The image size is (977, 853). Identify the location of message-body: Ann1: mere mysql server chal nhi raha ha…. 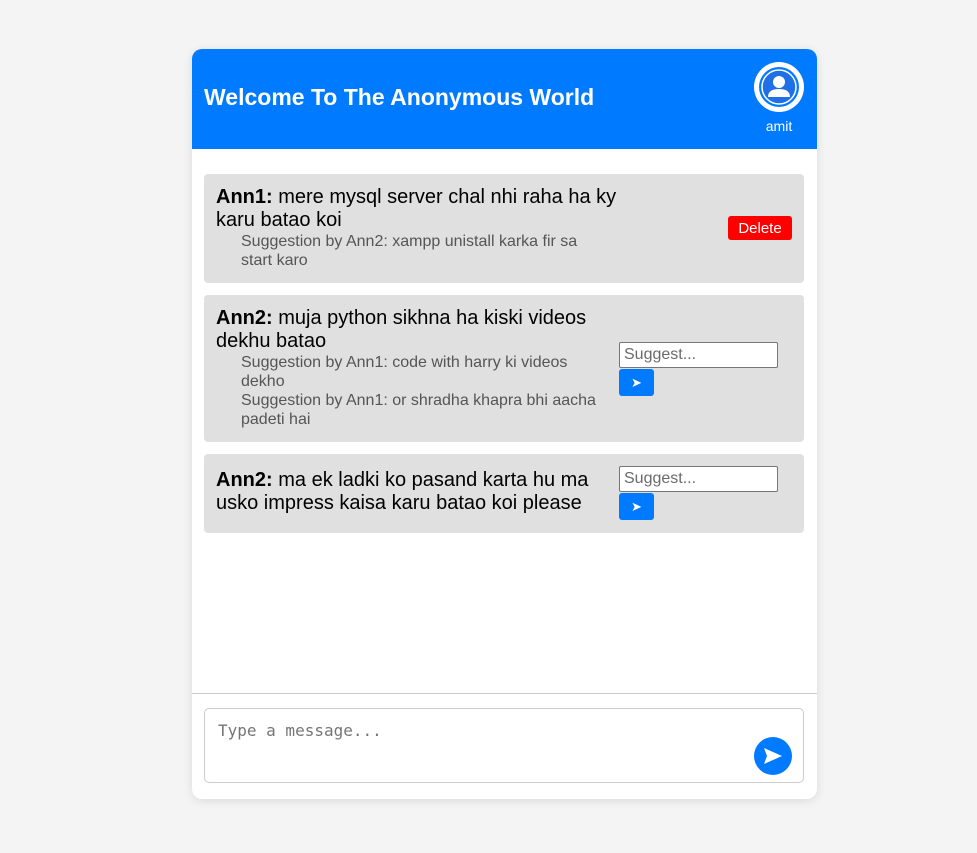
(421, 228).